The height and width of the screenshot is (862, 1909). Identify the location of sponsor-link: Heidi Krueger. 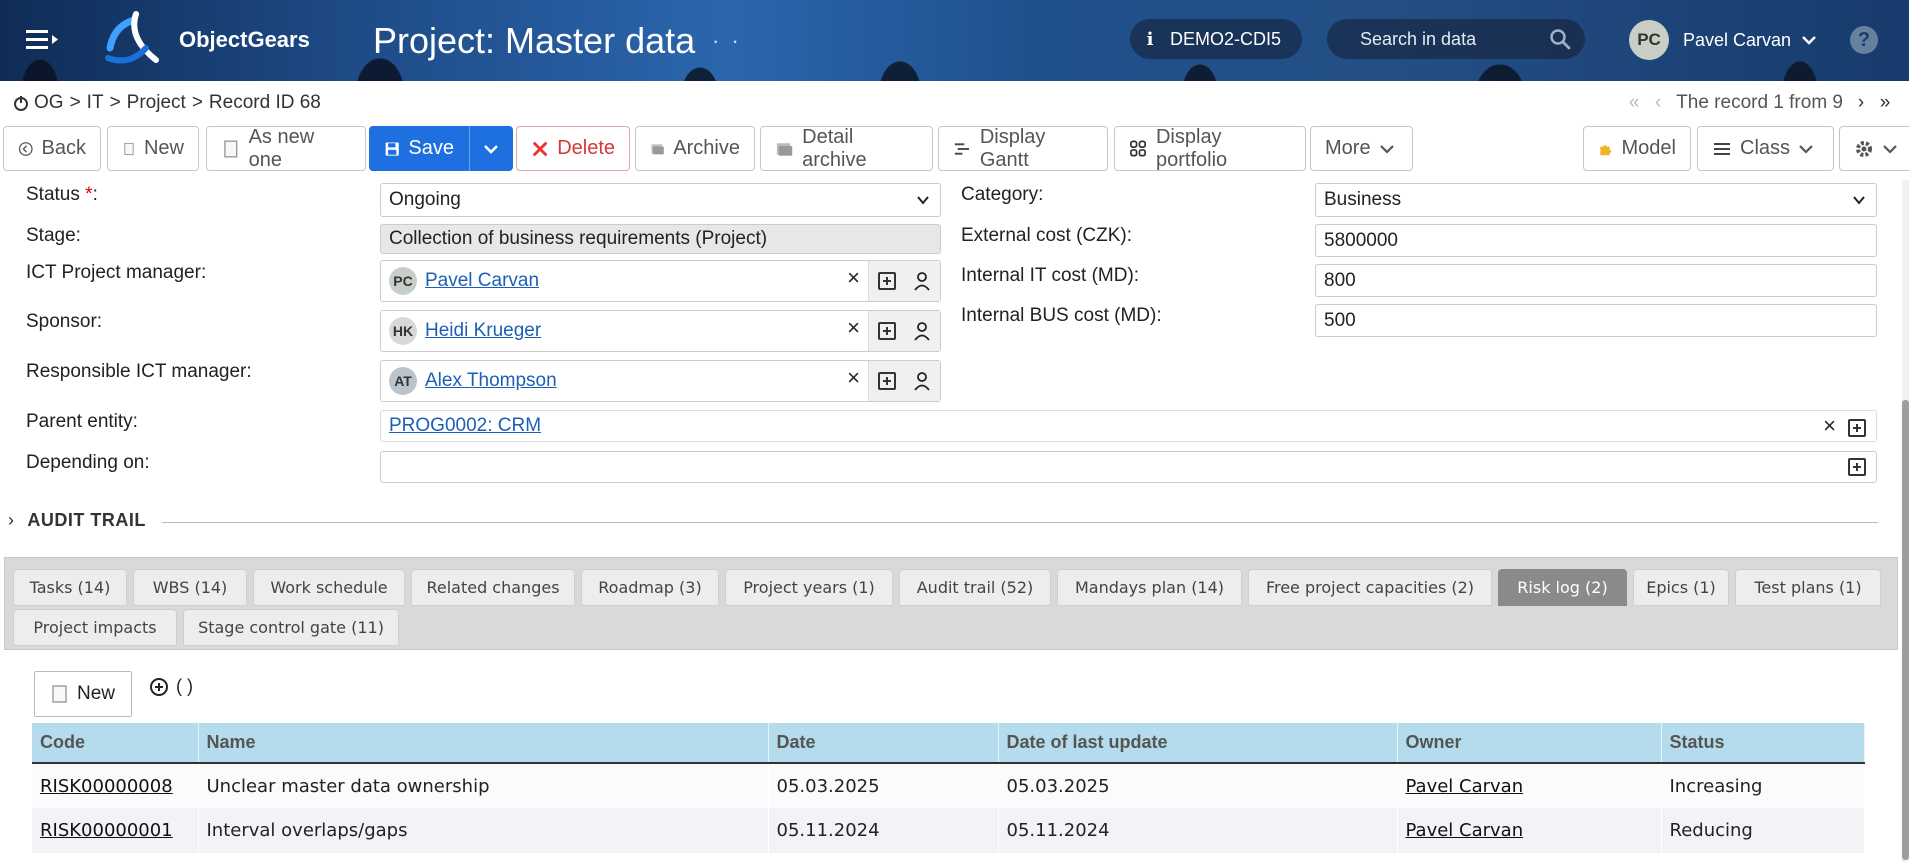
(483, 331).